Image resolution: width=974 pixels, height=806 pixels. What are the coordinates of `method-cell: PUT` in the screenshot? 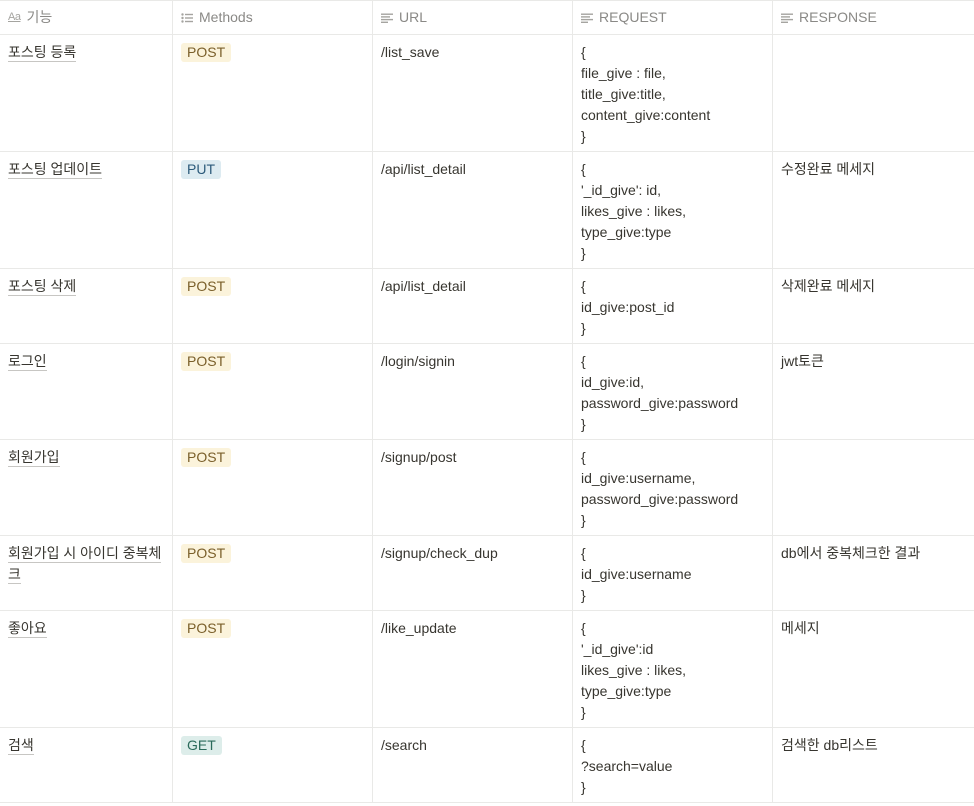 It's located at (273, 210).